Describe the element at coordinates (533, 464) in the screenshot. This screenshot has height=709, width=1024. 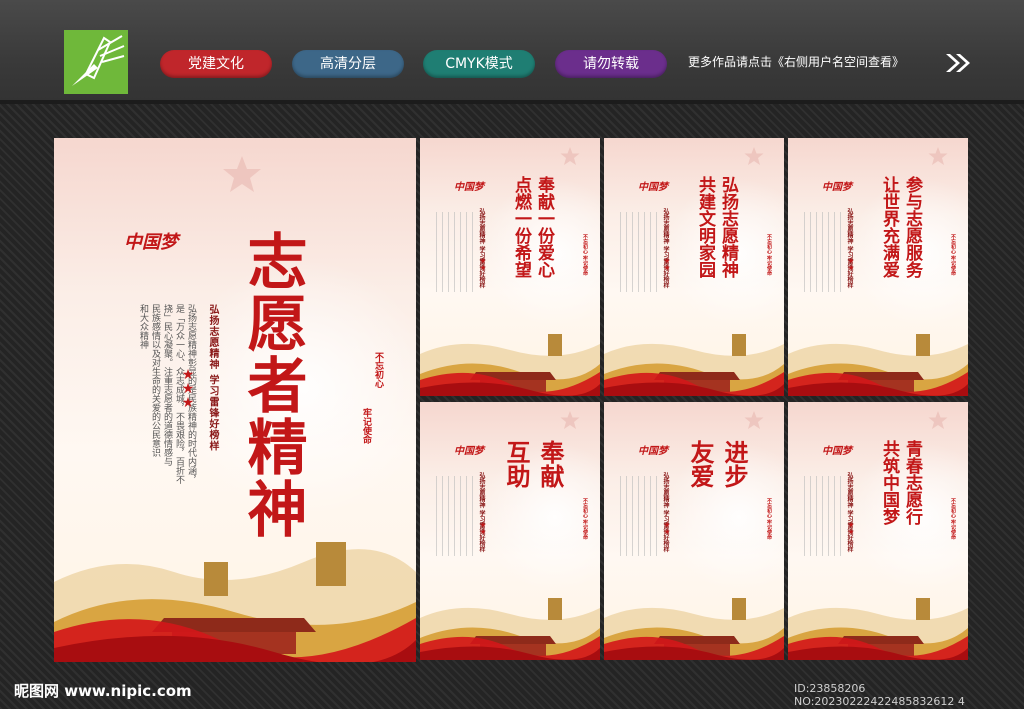
I see `small-poster-title: 奉献 互助` at that location.